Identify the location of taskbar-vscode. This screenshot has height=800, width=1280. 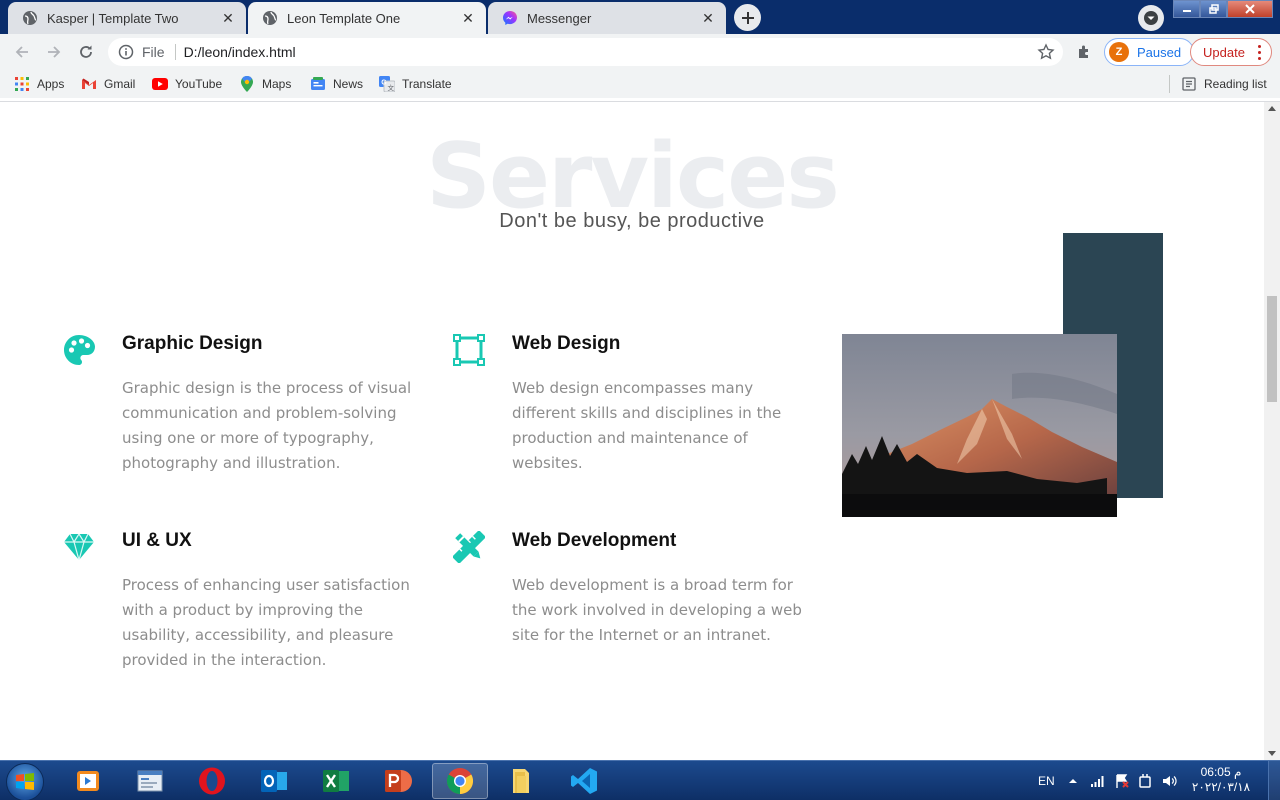
(584, 781).